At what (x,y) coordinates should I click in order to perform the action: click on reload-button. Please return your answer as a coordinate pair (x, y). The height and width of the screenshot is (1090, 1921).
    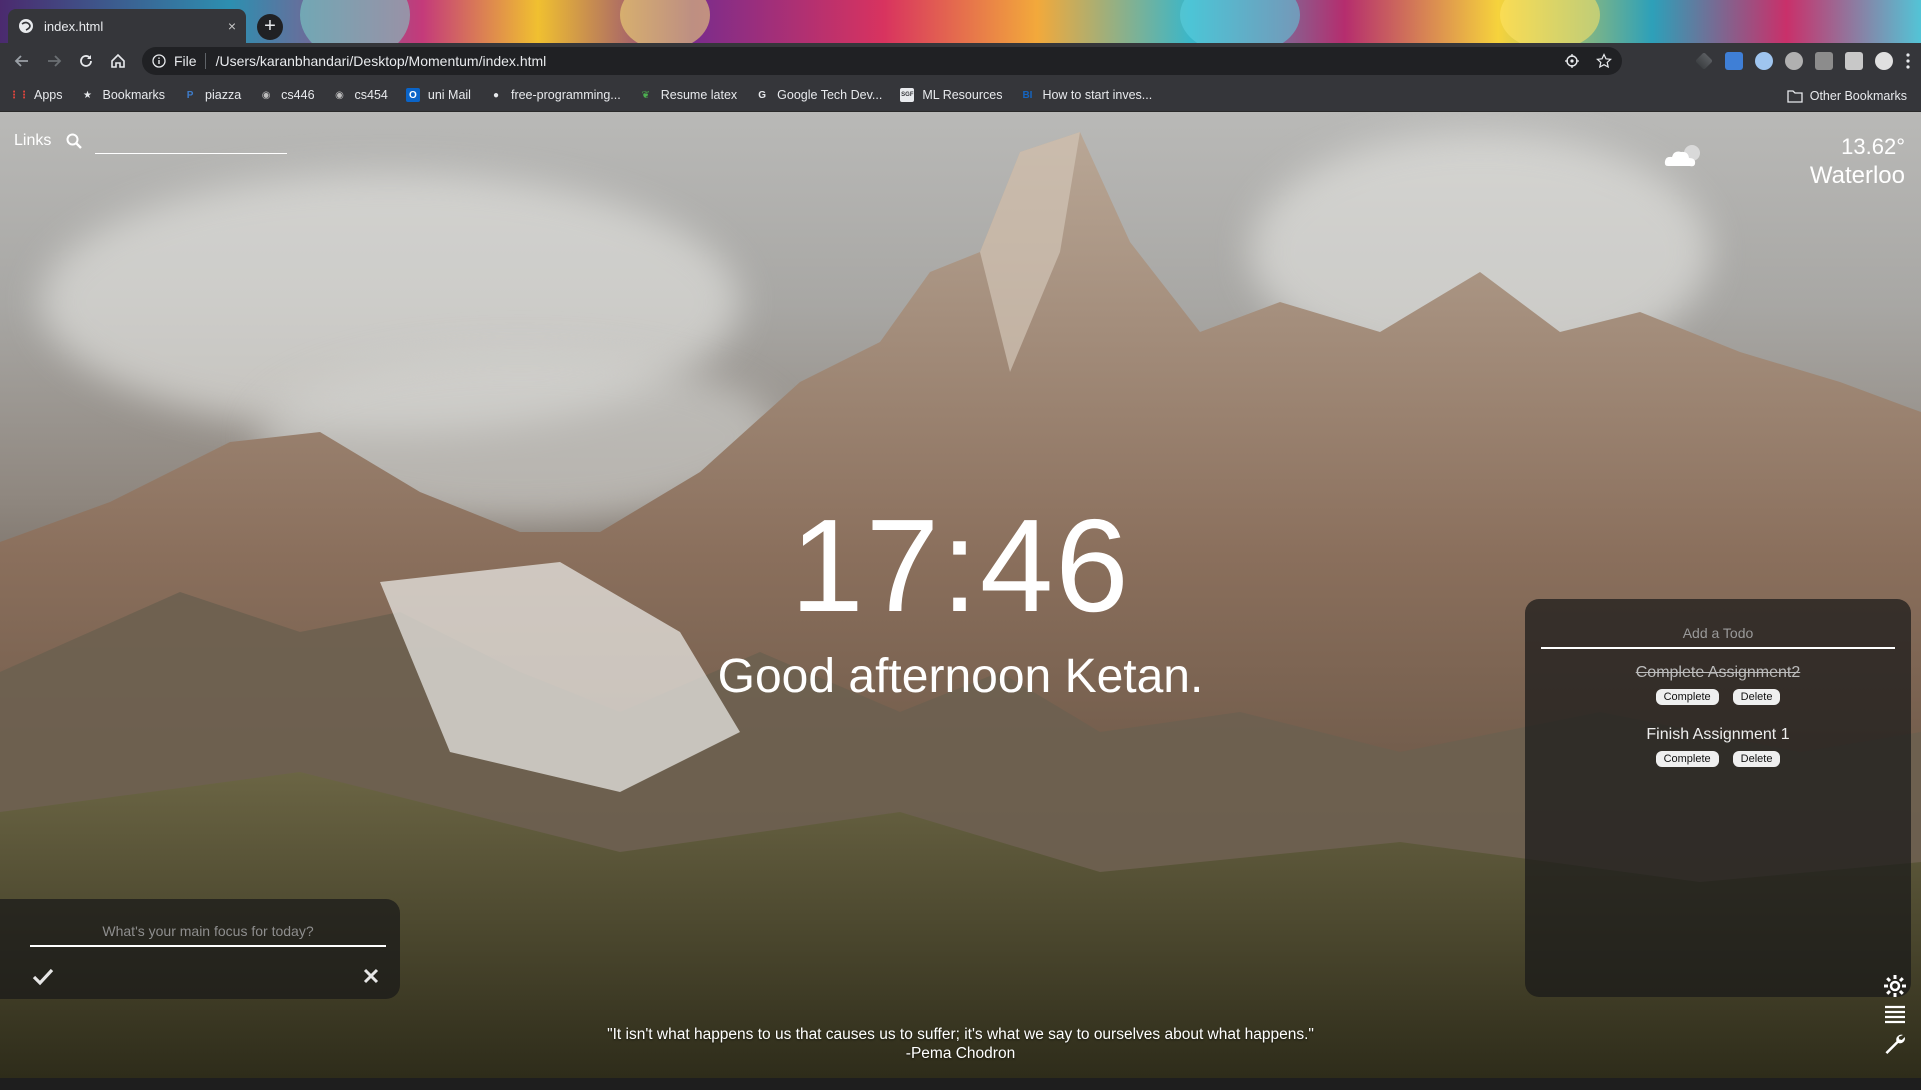
    Looking at the image, I should click on (86, 61).